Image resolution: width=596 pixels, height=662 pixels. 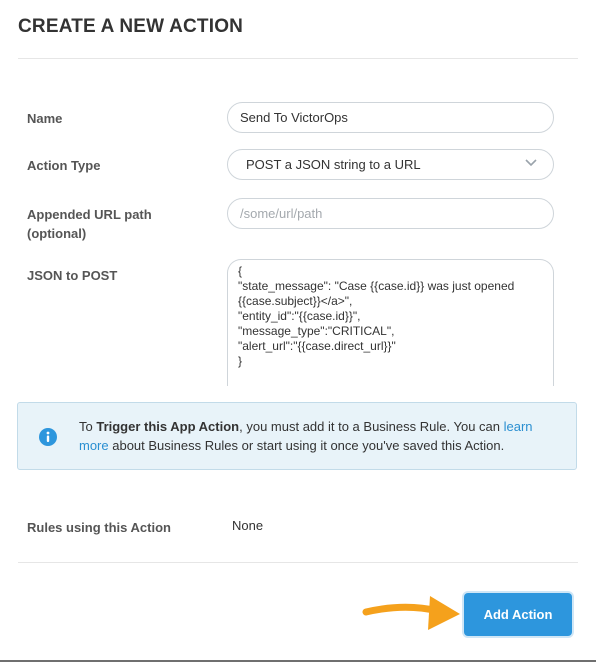 What do you see at coordinates (89, 214) in the screenshot?
I see `url-path-label-line1: Appended URL path` at bounding box center [89, 214].